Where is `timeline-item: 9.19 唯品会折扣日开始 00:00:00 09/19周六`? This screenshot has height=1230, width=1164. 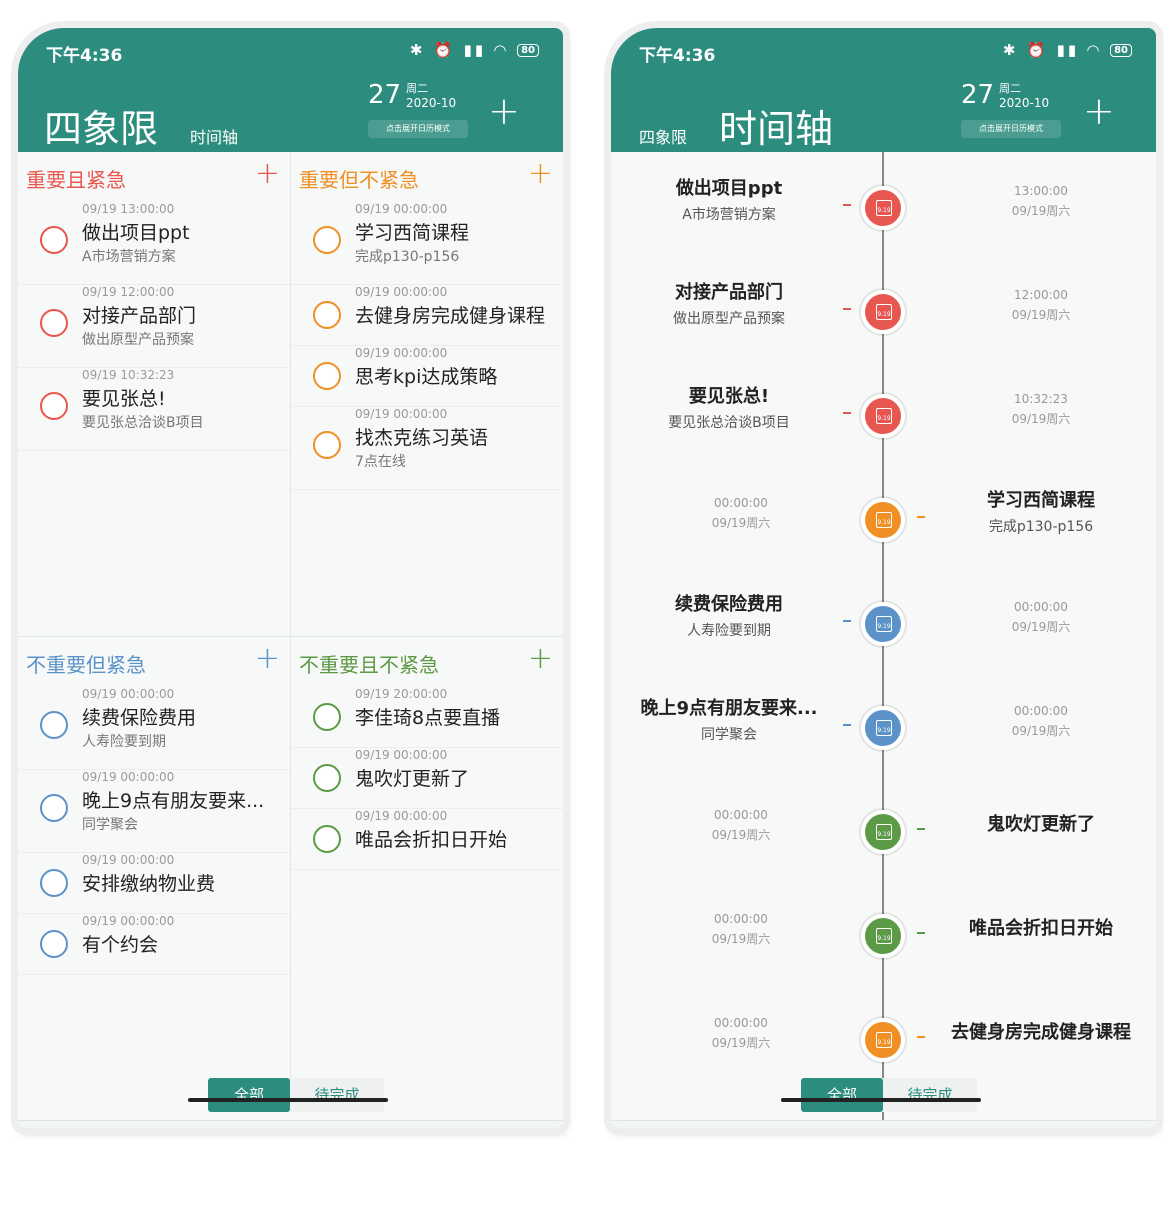 timeline-item: 9.19 唯品会折扣日开始 00:00:00 09/19周六 is located at coordinates (883, 946).